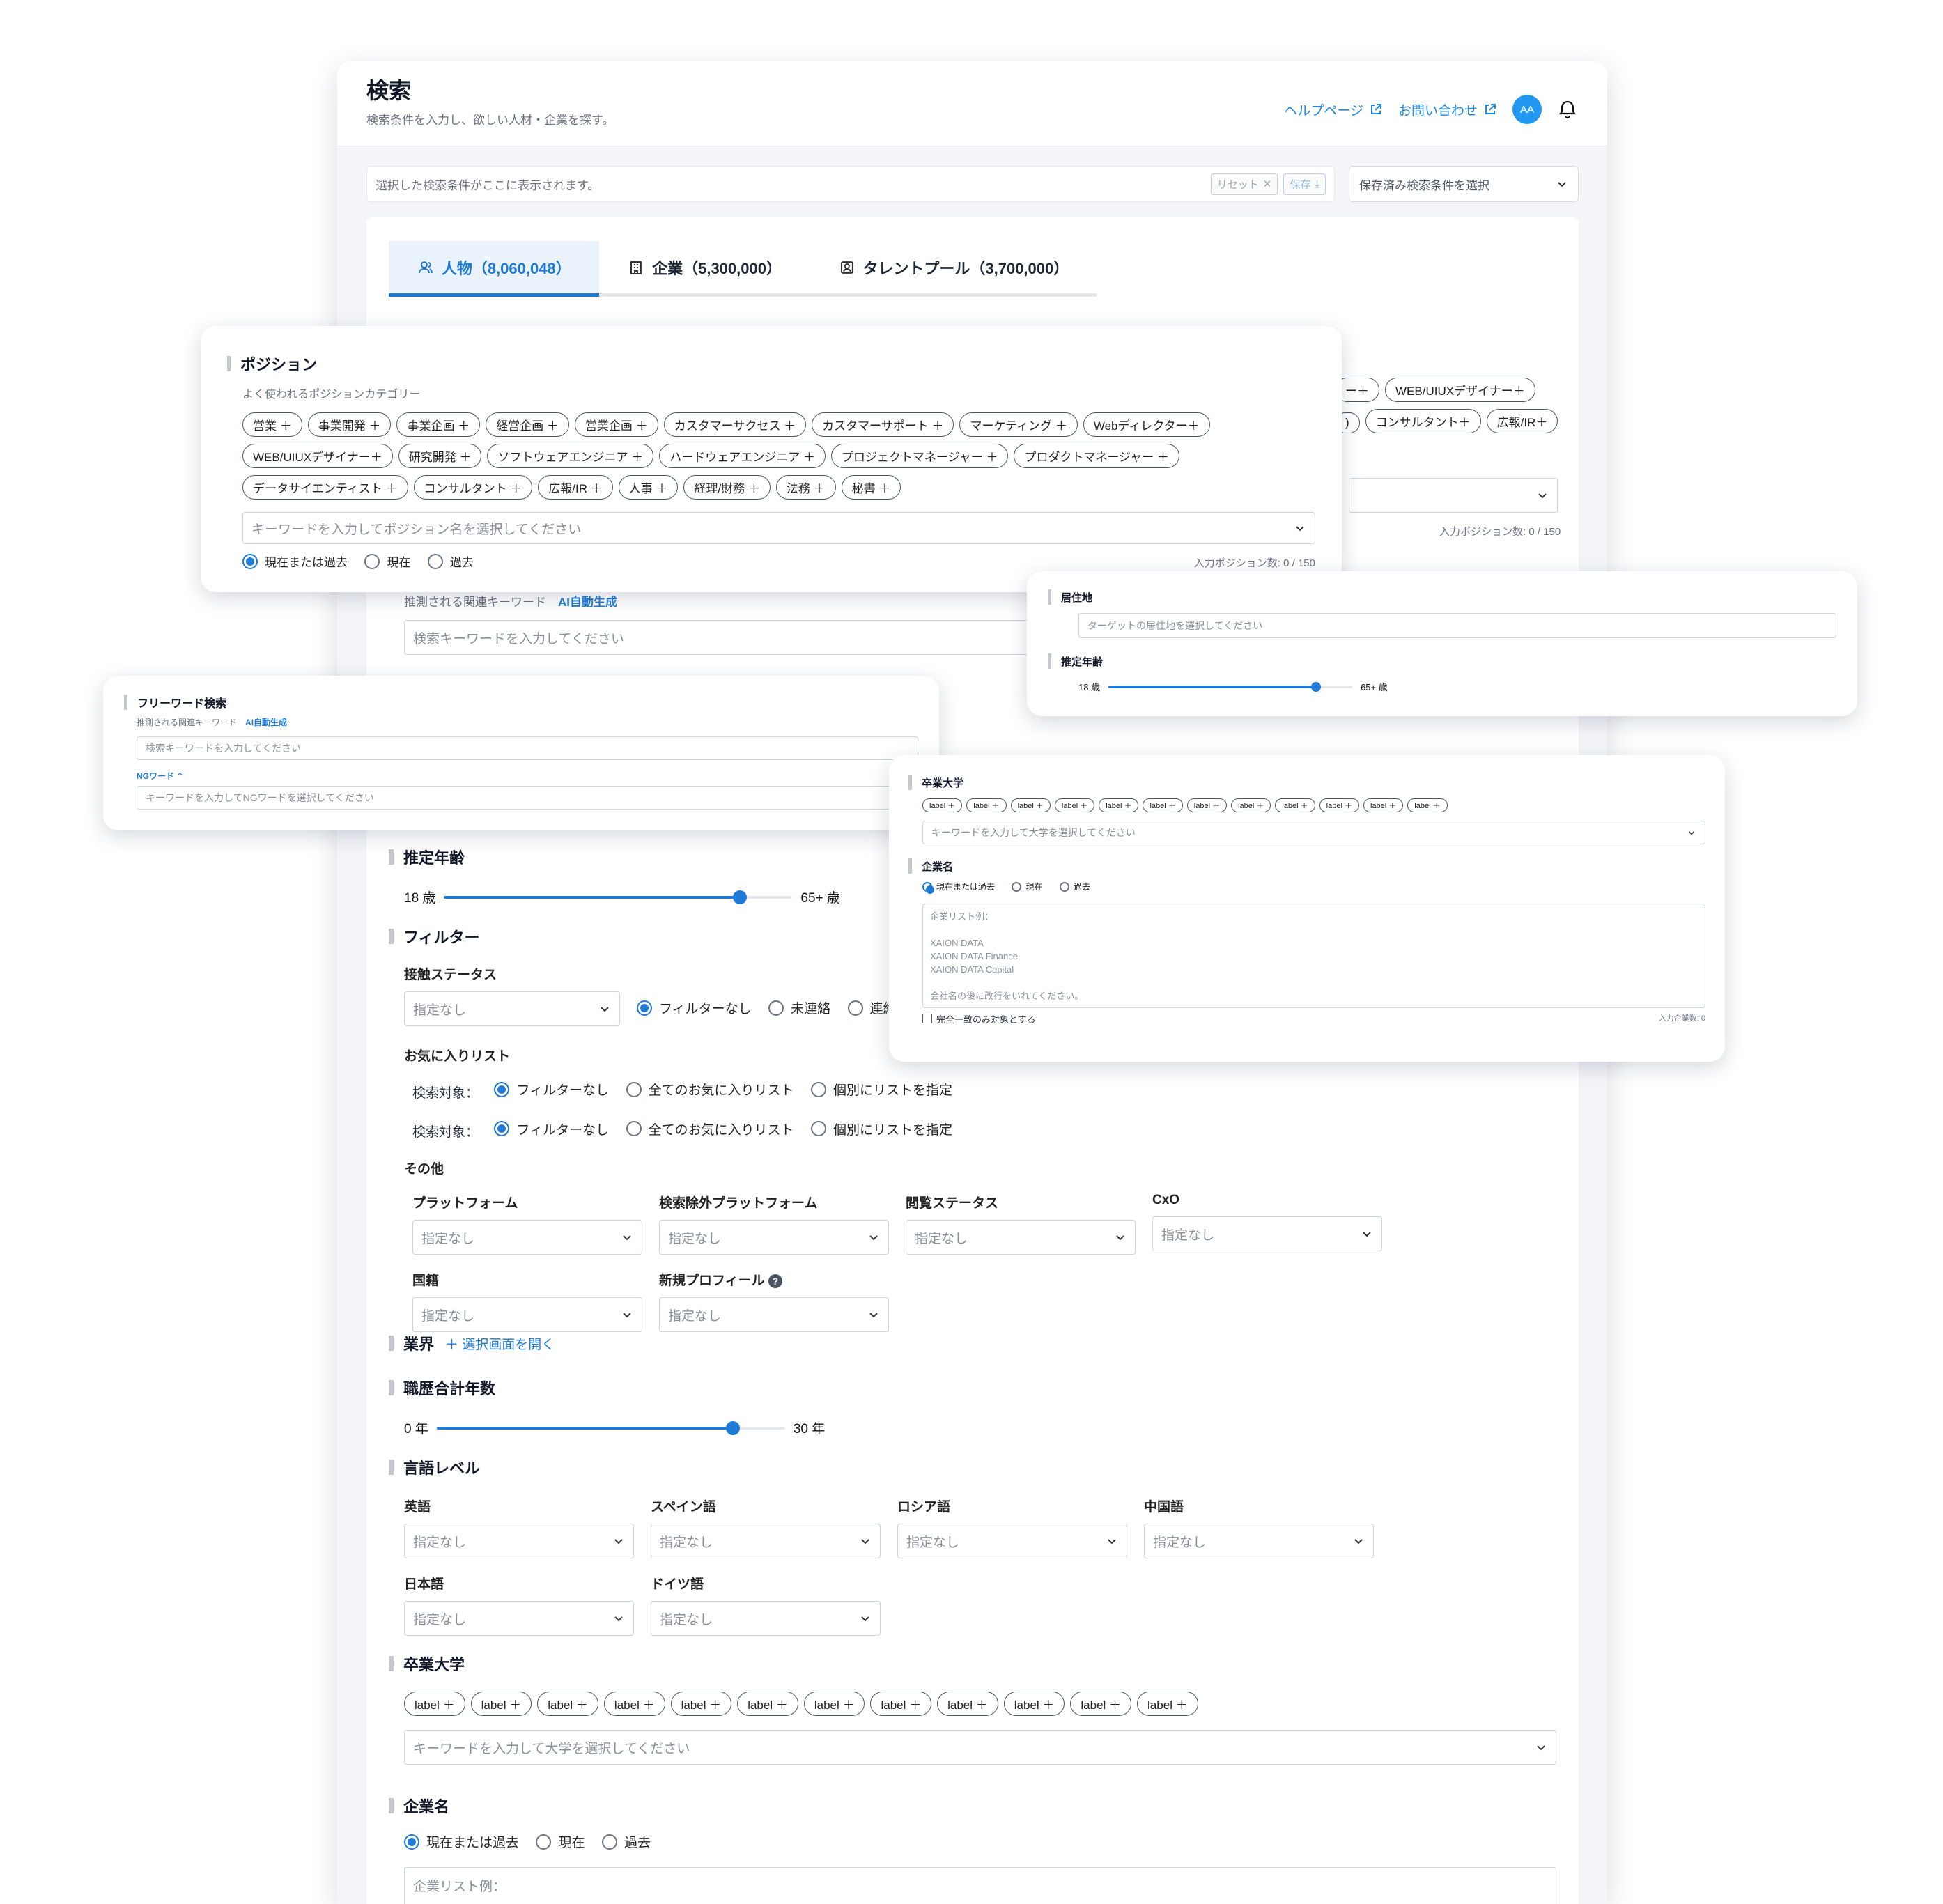 Image resolution: width=1943 pixels, height=1904 pixels. I want to click on radio-not-contacted: 未連絡, so click(799, 1007).